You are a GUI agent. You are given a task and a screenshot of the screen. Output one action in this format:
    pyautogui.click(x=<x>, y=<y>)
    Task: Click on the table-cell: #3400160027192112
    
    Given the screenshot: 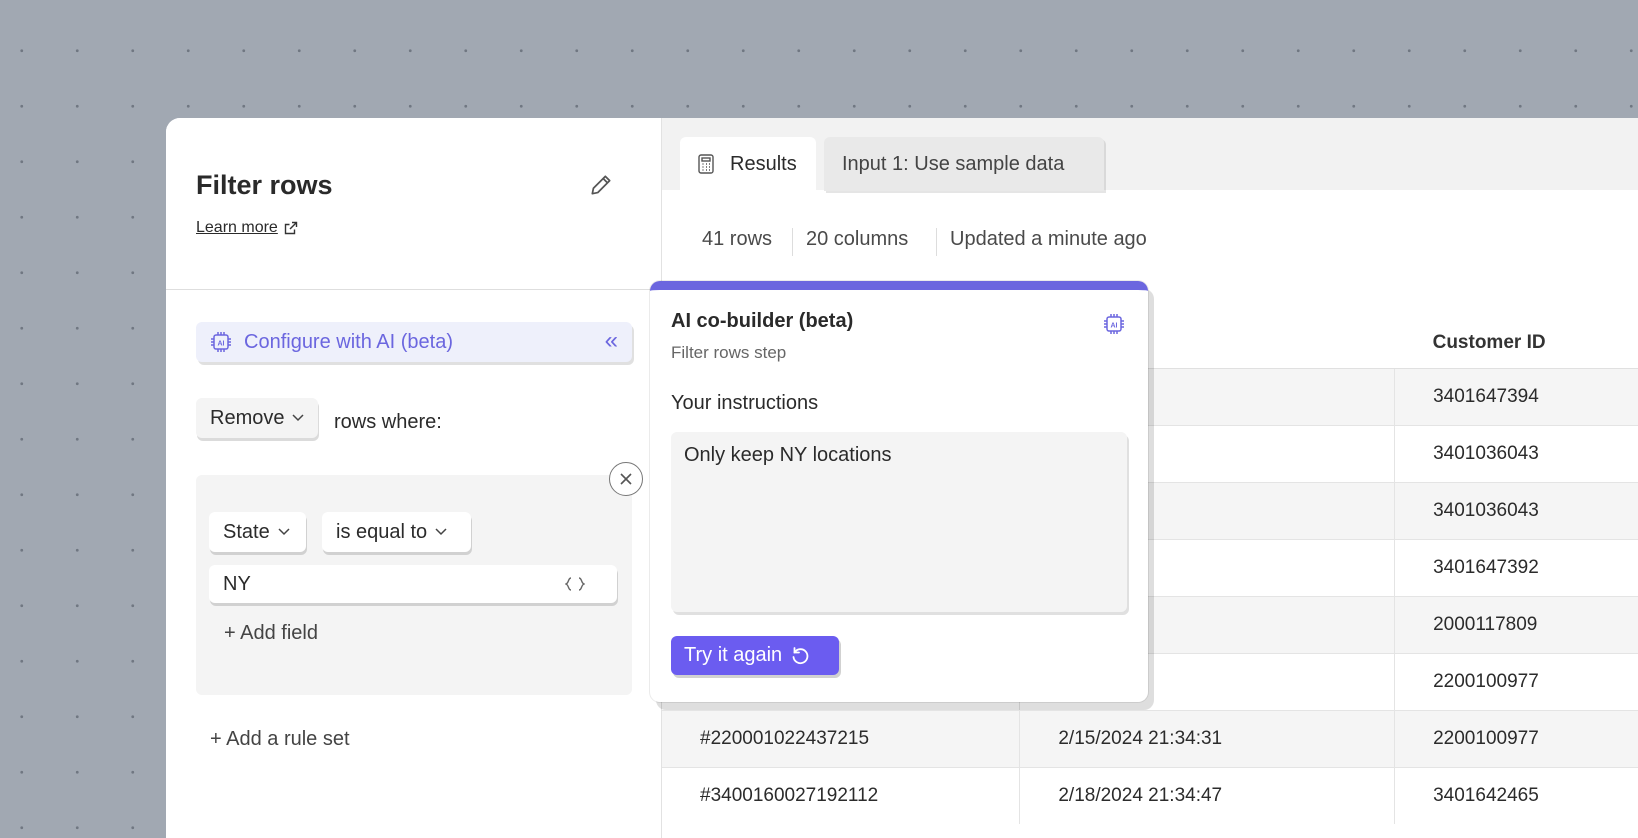 What is the action you would take?
    pyautogui.click(x=841, y=795)
    